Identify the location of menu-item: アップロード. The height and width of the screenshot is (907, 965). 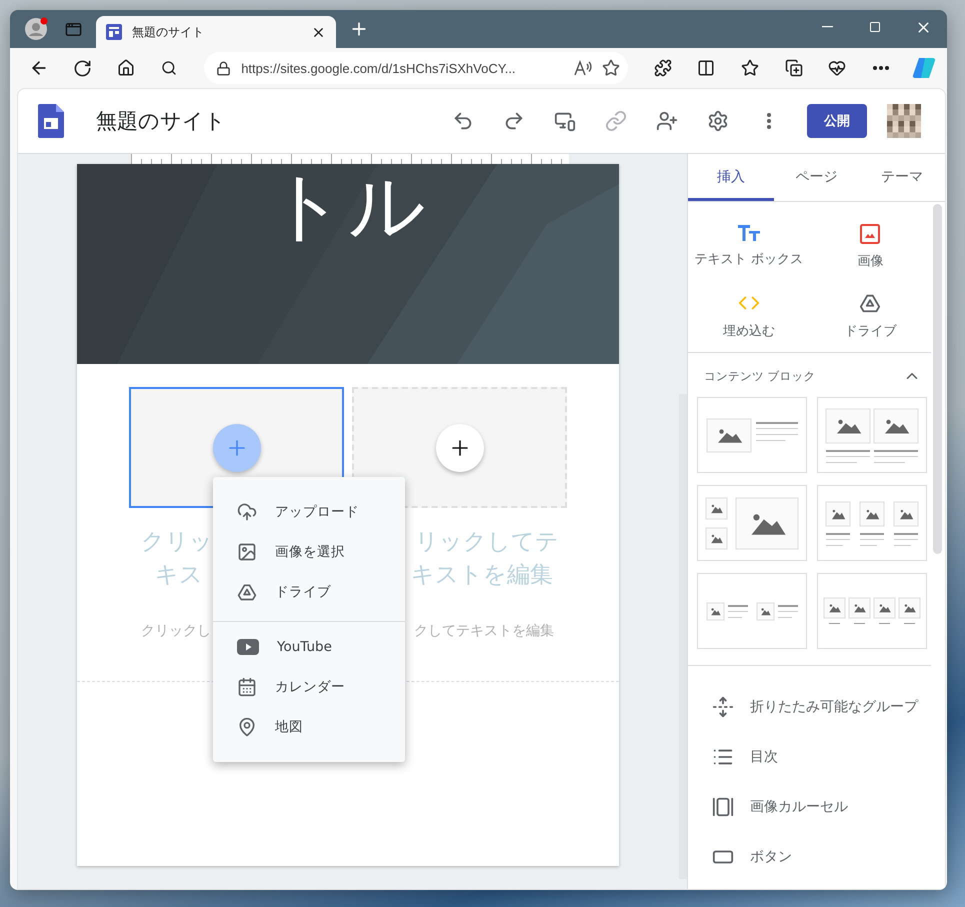
(309, 512).